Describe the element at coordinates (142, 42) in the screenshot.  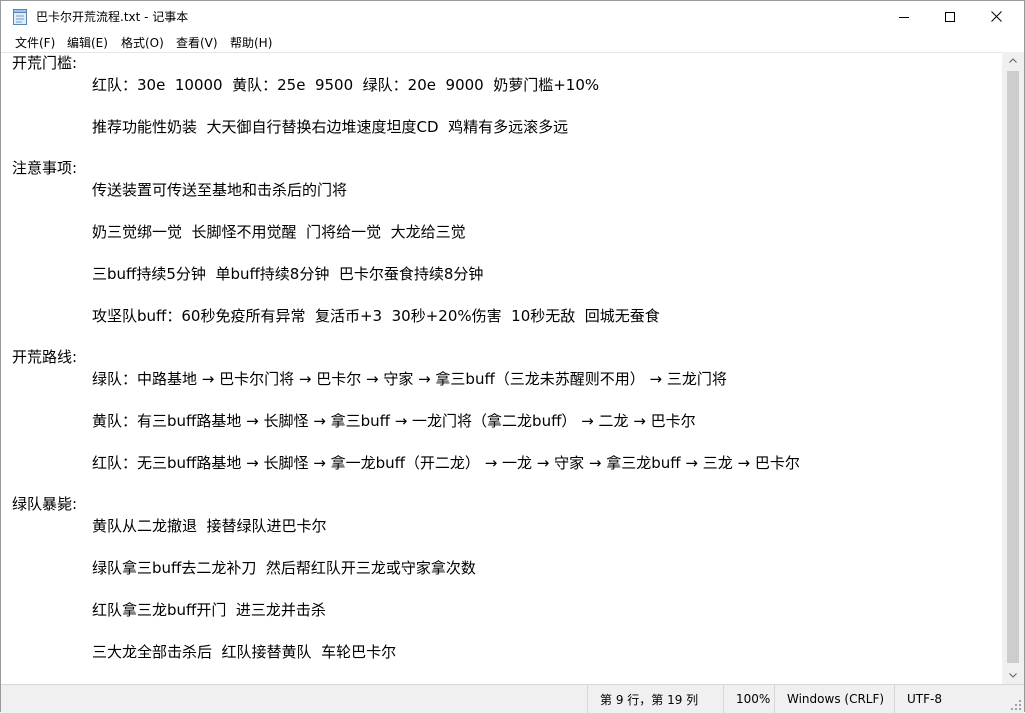
I see `menu-format: 格式(O)` at that location.